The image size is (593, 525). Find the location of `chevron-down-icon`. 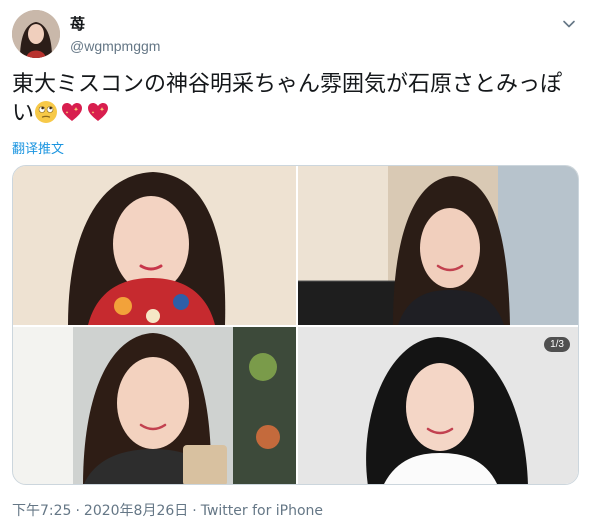

chevron-down-icon is located at coordinates (569, 24).